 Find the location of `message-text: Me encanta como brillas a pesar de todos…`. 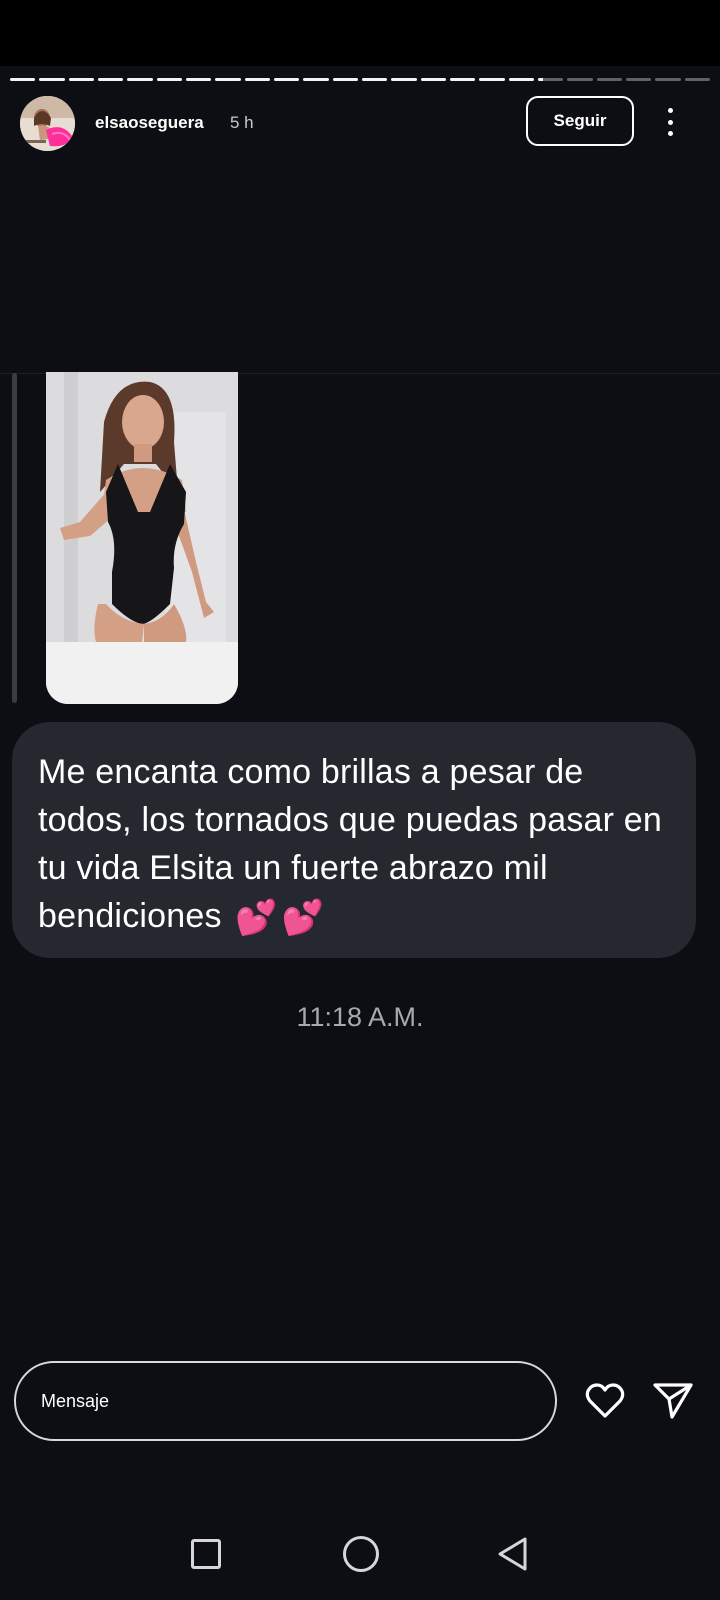

message-text: Me encanta como brillas a pesar de todos… is located at coordinates (353, 845).